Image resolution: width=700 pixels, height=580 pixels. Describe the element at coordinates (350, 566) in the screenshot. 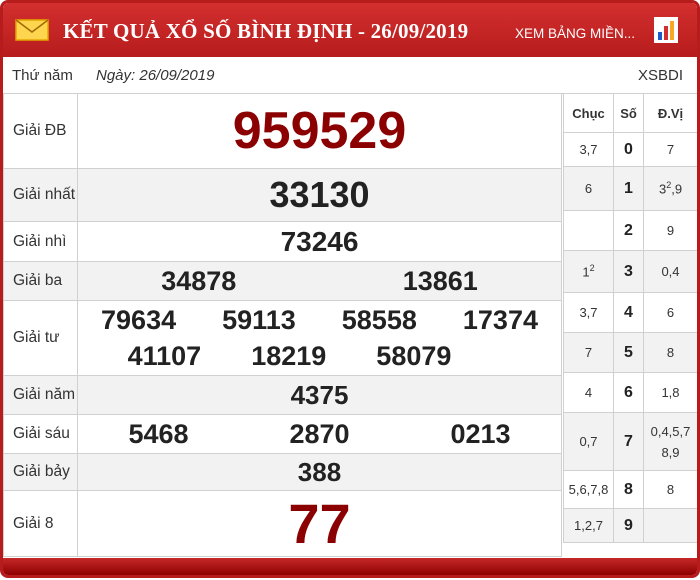

I see `footer-bar` at that location.